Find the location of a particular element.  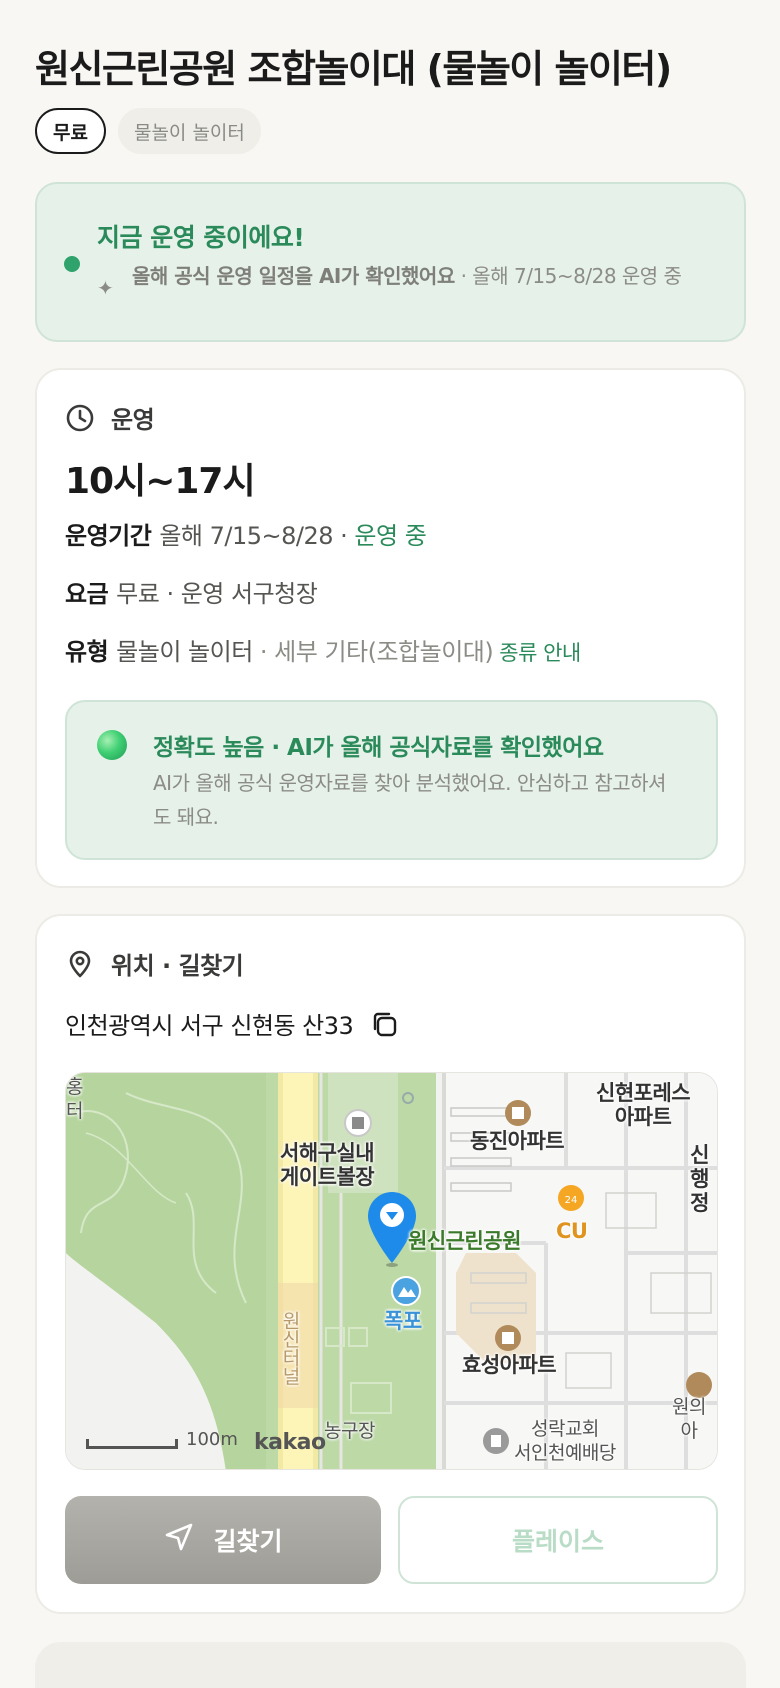

map-label-fountain: 폭포 is located at coordinates (403, 1321).